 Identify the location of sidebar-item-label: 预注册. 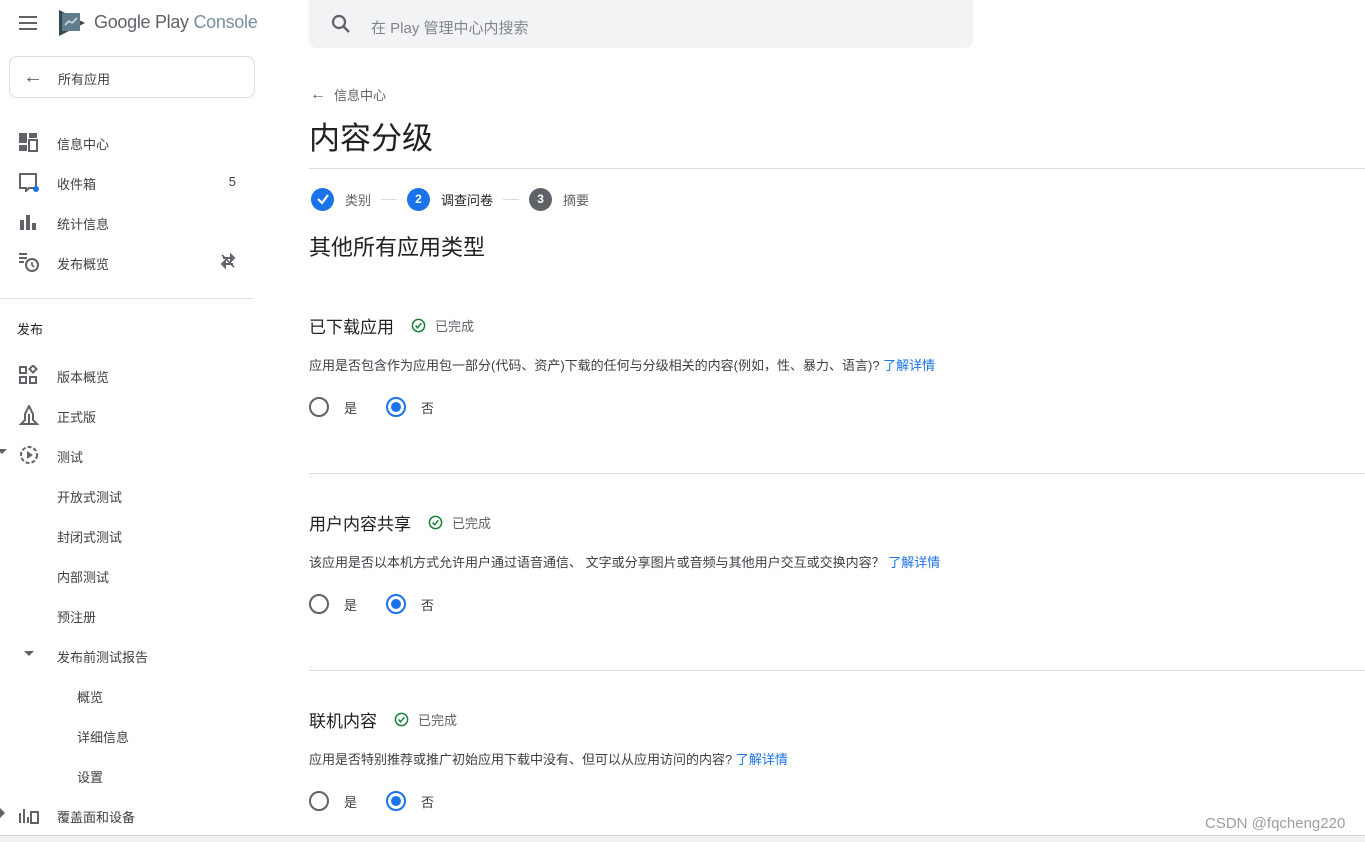
(77, 617).